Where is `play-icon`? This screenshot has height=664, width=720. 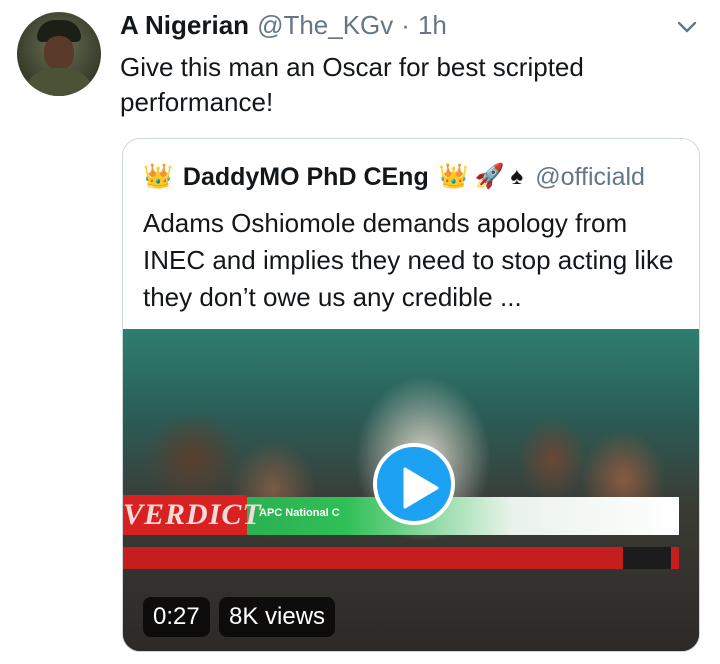 play-icon is located at coordinates (421, 488).